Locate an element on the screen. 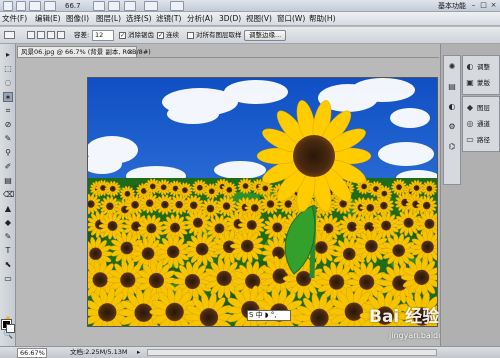 This screenshot has height=358, width=500. antialias-label: 消除锯齿 is located at coordinates (141, 35).